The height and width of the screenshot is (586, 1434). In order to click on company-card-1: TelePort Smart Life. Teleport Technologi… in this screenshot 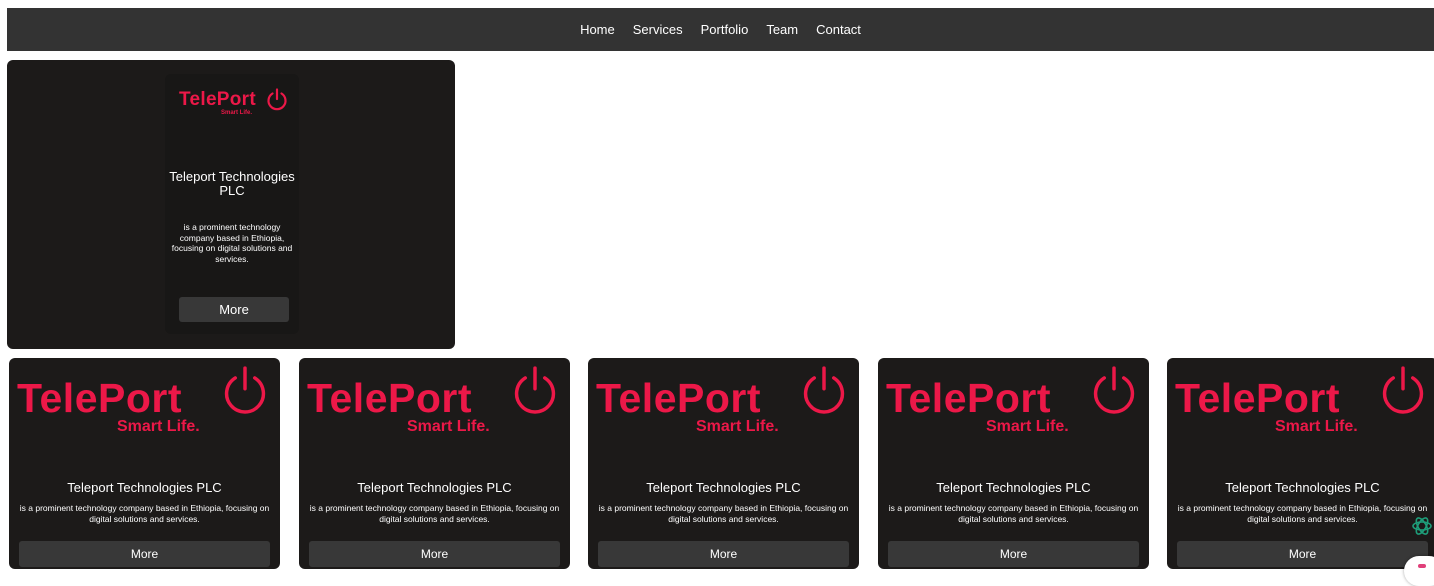, I will do `click(144, 463)`.